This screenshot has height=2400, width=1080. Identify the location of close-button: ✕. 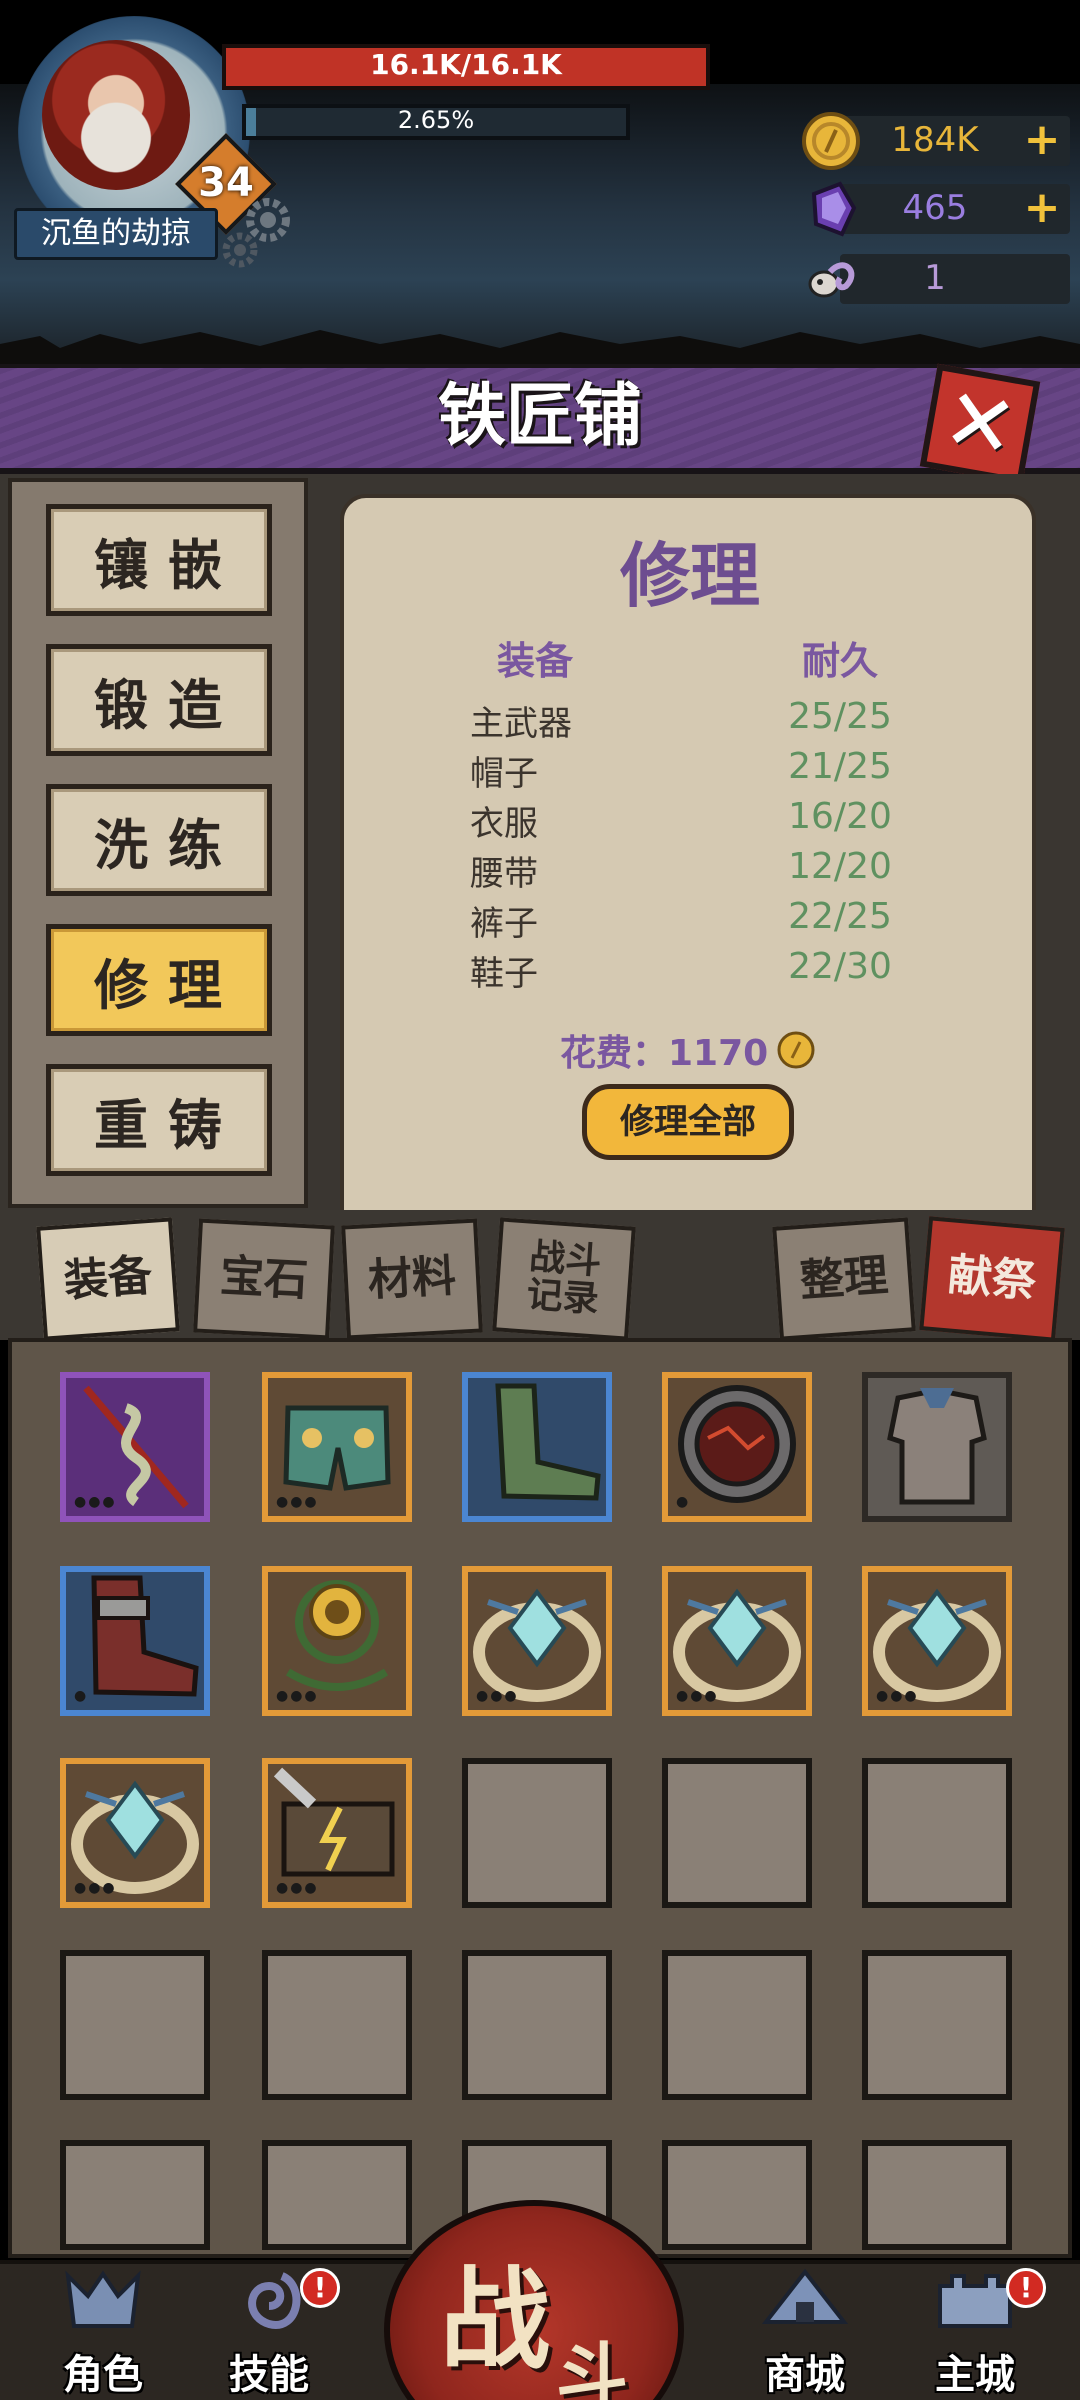
(980, 424).